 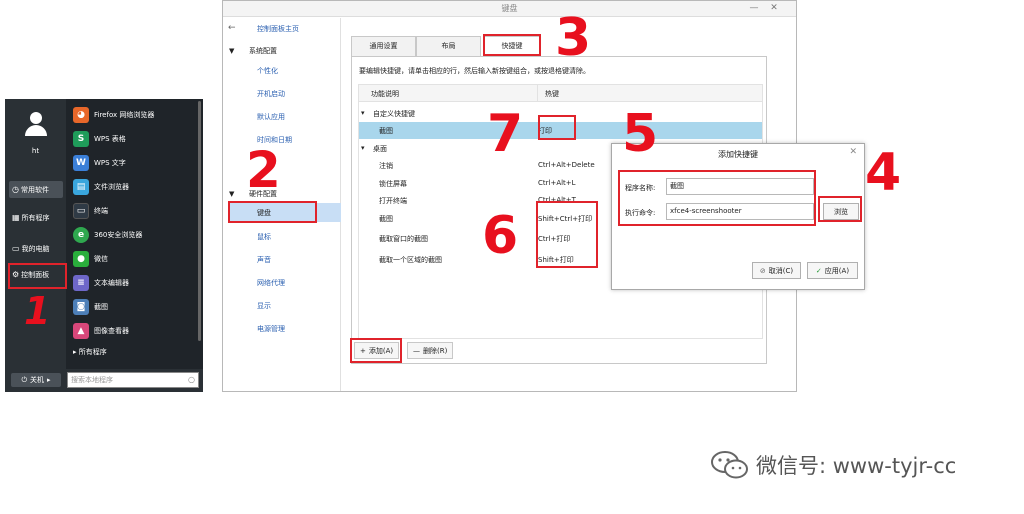 I want to click on sidebar-item-display: 显示, so click(x=264, y=306).